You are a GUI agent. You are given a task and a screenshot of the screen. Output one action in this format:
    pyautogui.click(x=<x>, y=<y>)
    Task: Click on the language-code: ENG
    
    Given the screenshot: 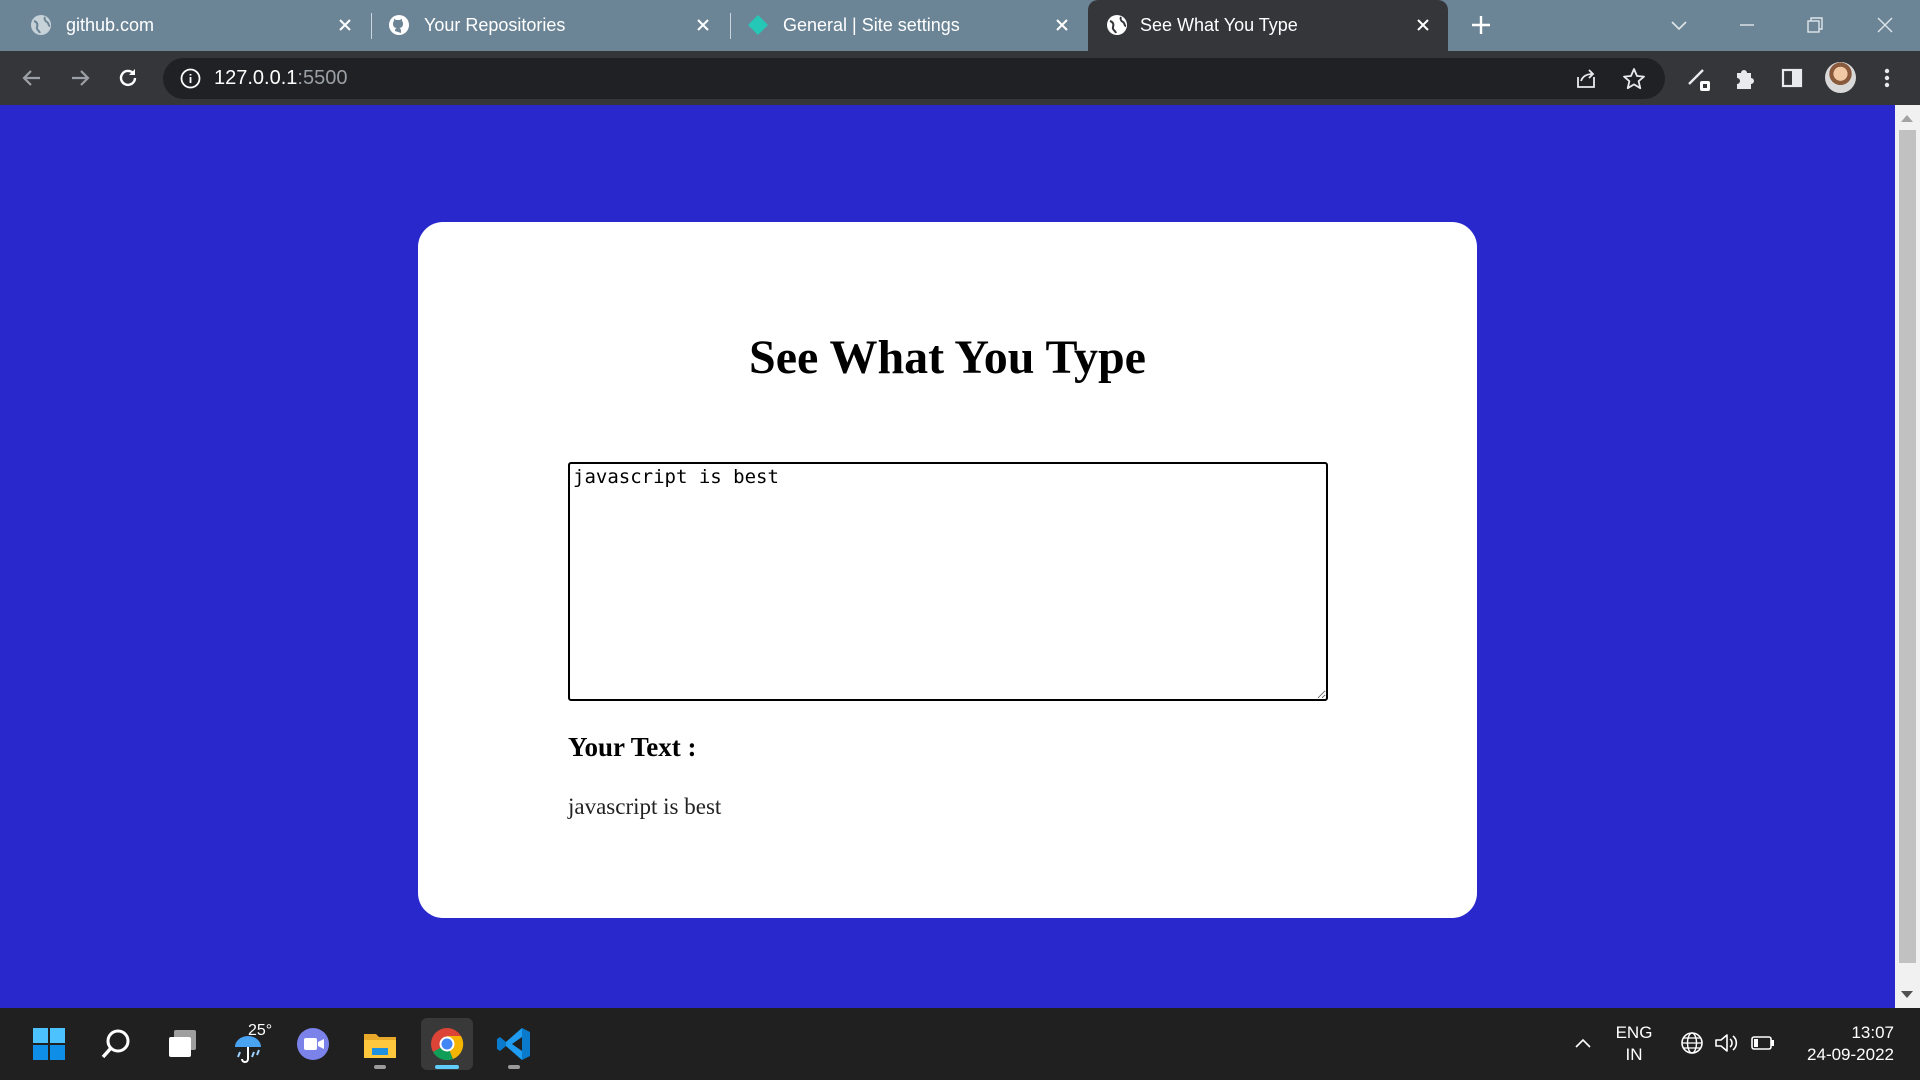 What is the action you would take?
    pyautogui.click(x=1634, y=1032)
    